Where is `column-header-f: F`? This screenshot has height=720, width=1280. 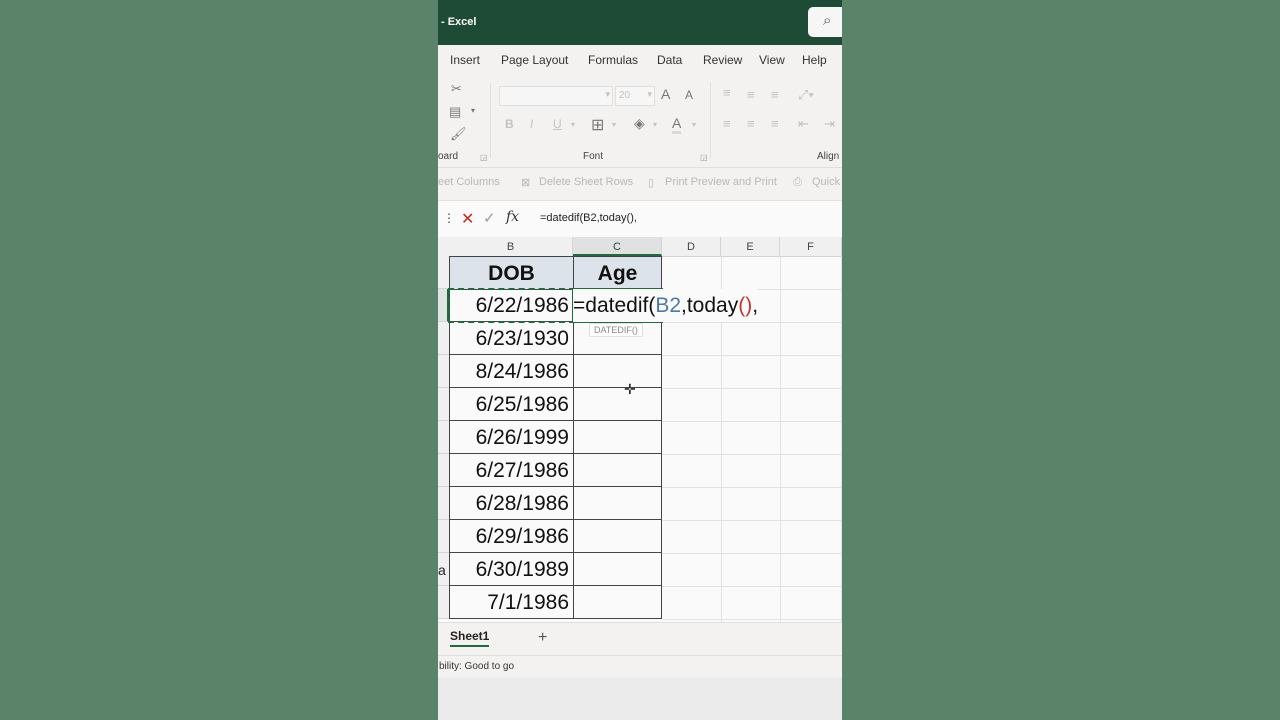
column-header-f: F is located at coordinates (811, 246).